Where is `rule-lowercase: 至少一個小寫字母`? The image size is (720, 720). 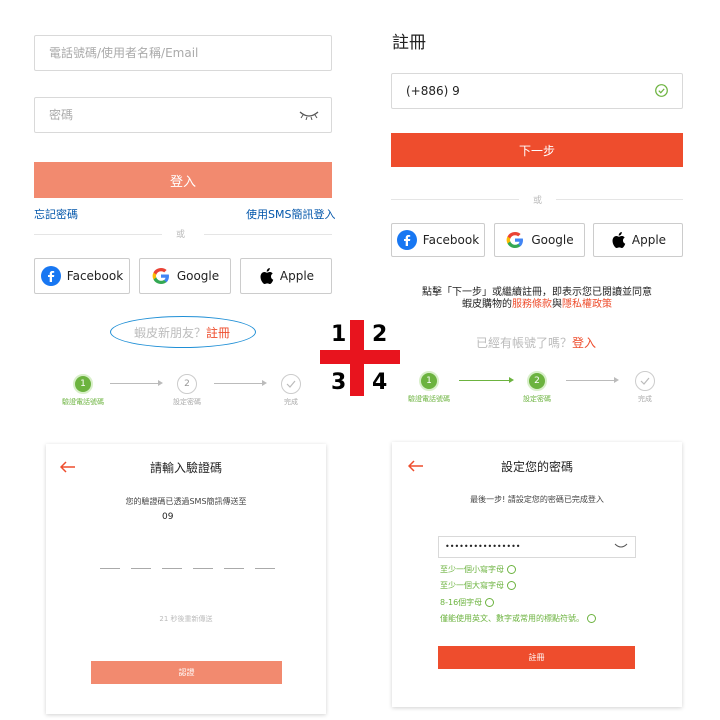
rule-lowercase: 至少一個小寫字母 is located at coordinates (478, 569).